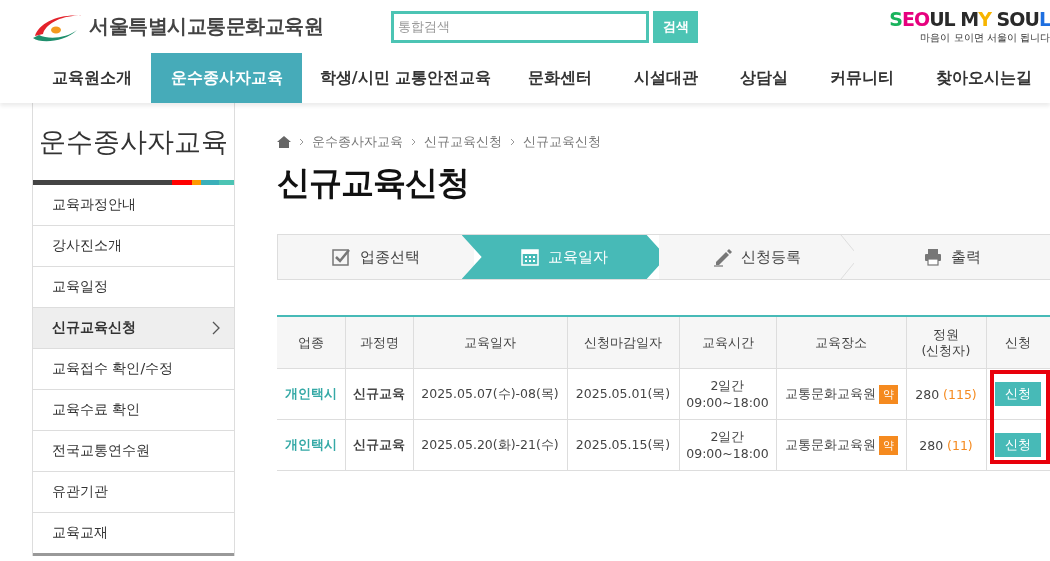  Describe the element at coordinates (91, 78) in the screenshot. I see `nav-tab: 교육원소개` at that location.